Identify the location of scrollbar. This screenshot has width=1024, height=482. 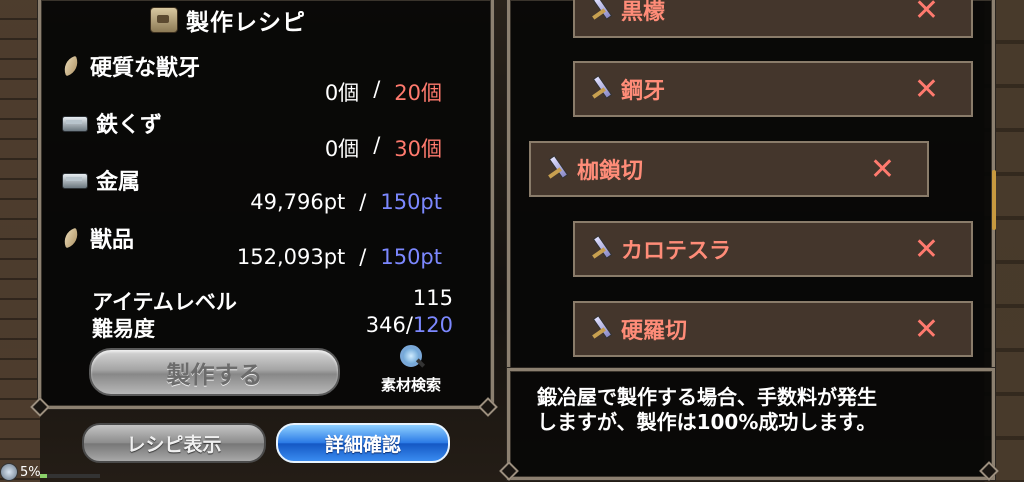
(994, 200).